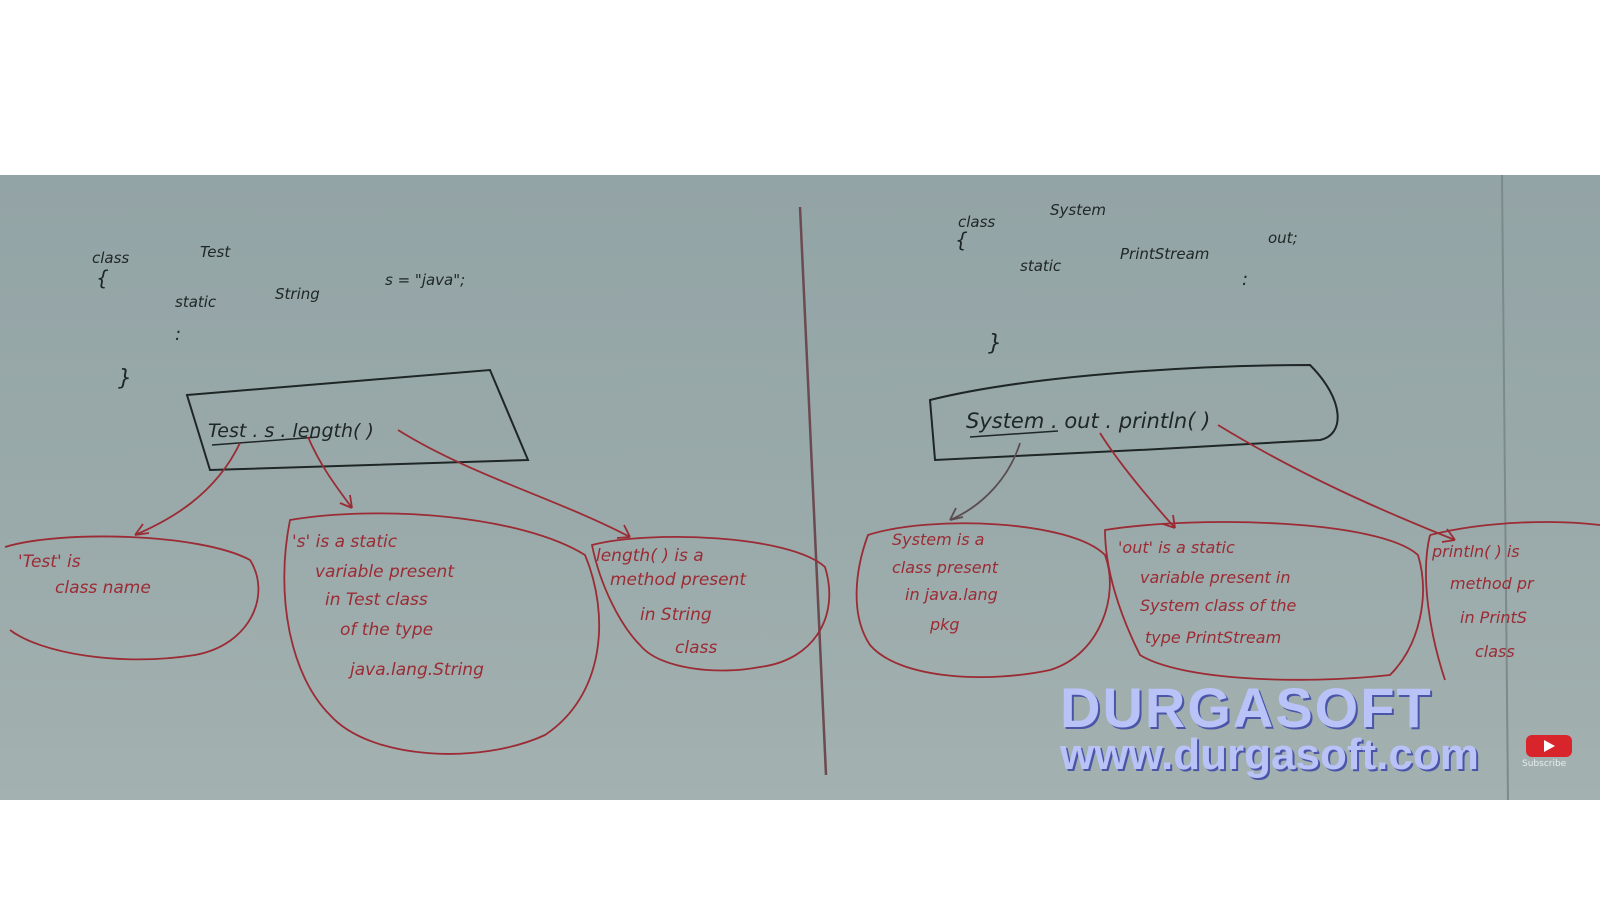  I want to click on svg-text: in java.lang, so click(951, 594).